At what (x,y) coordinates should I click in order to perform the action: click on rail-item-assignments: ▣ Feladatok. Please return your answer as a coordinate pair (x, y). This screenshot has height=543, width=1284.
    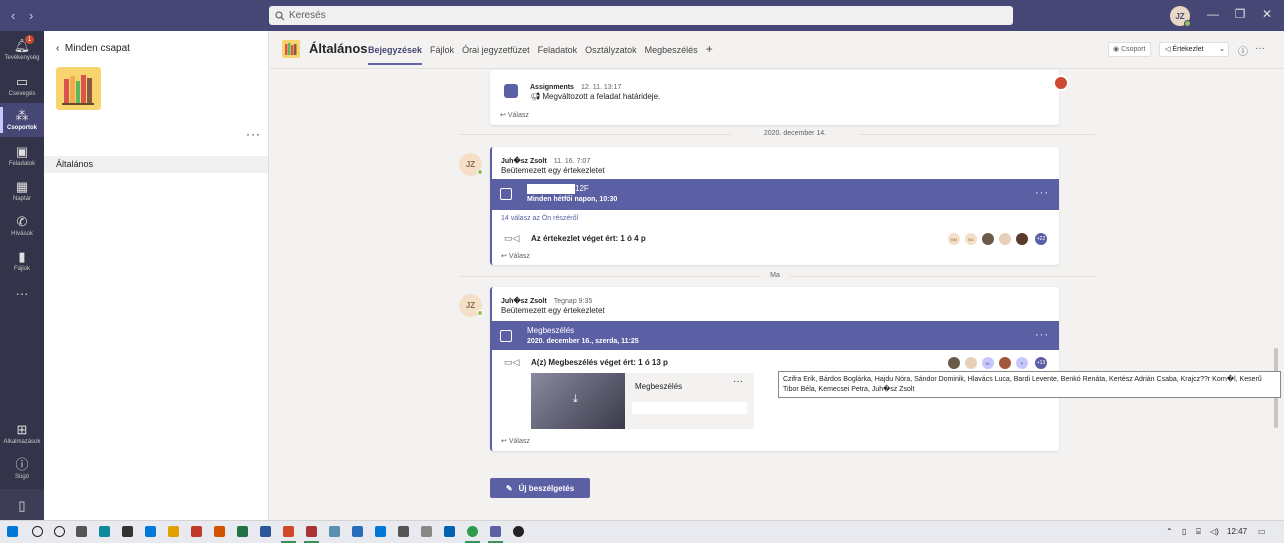
    Looking at the image, I should click on (22, 156).